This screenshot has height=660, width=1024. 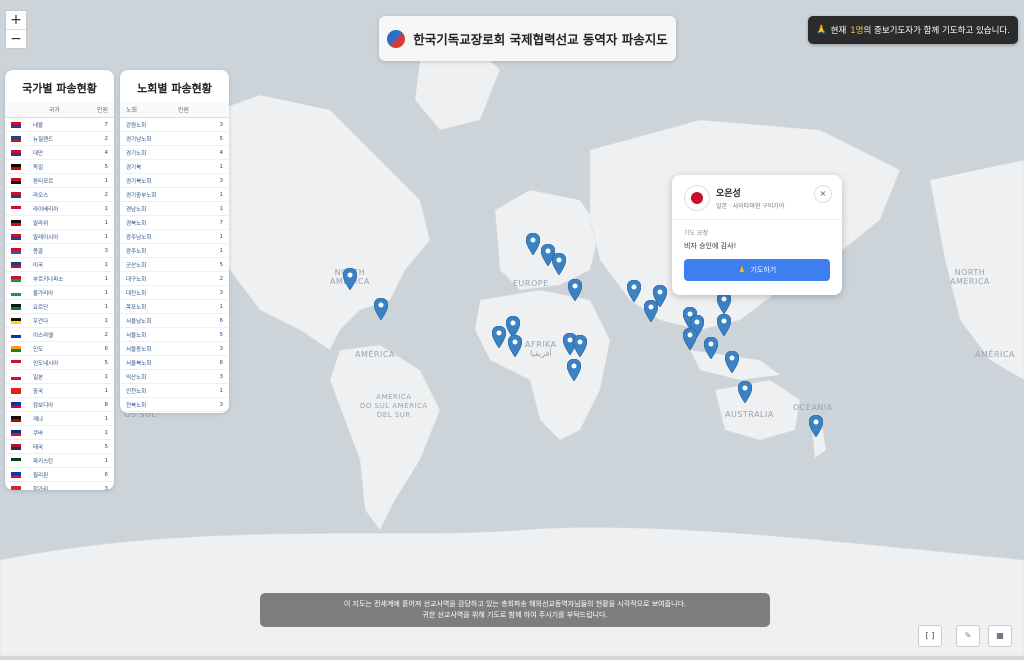 What do you see at coordinates (174, 209) in the screenshot?
I see `presbytery-row: 경남노회 1` at bounding box center [174, 209].